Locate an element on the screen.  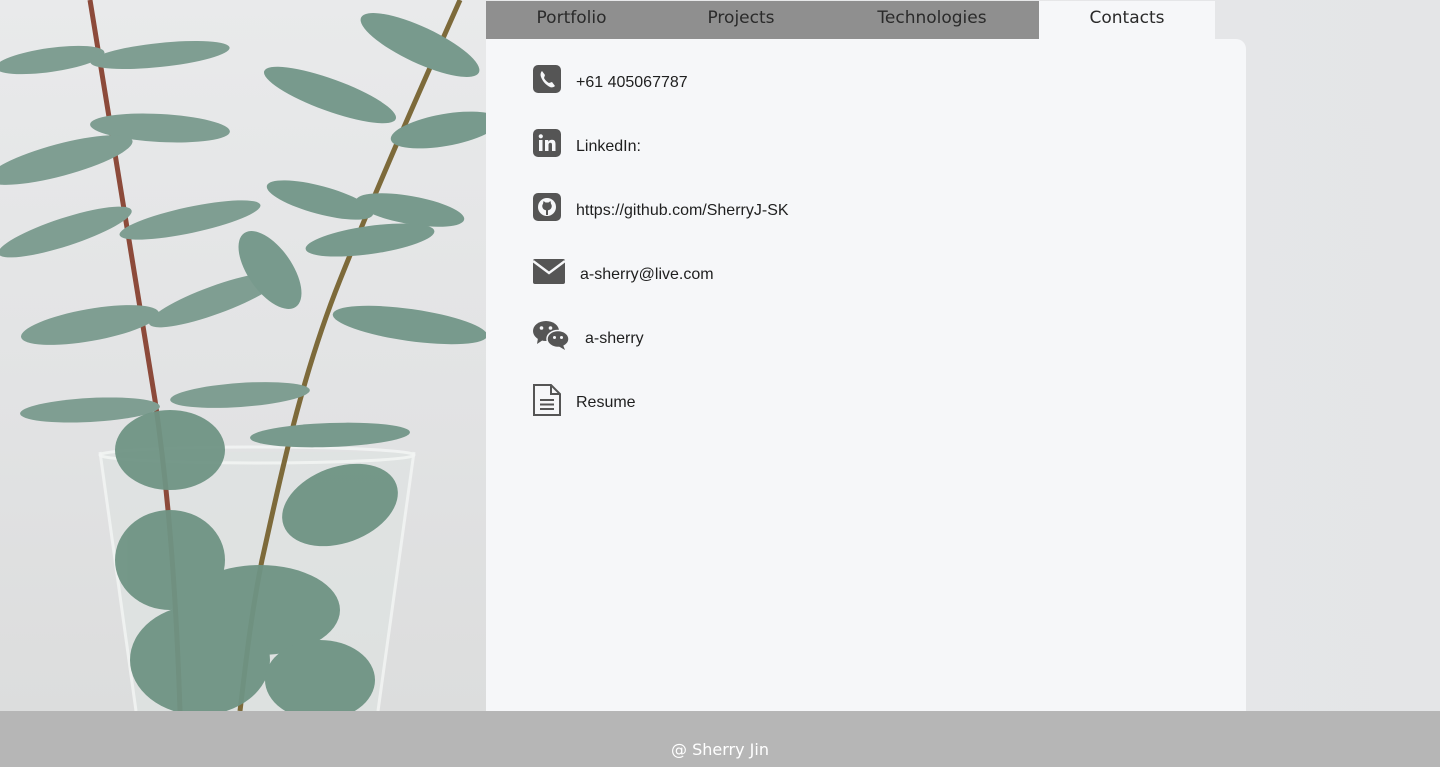
wechat-id: a-sherry is located at coordinates (614, 338).